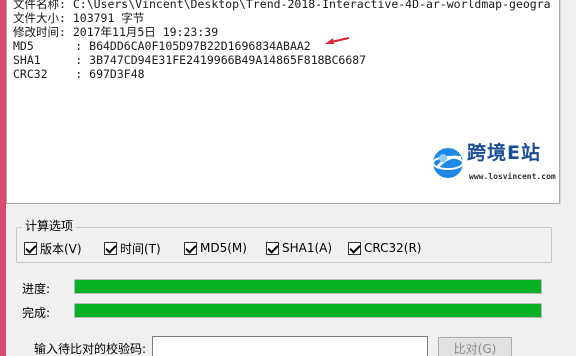 The height and width of the screenshot is (356, 576). I want to click on red-arrow-annotation-icon, so click(337, 40).